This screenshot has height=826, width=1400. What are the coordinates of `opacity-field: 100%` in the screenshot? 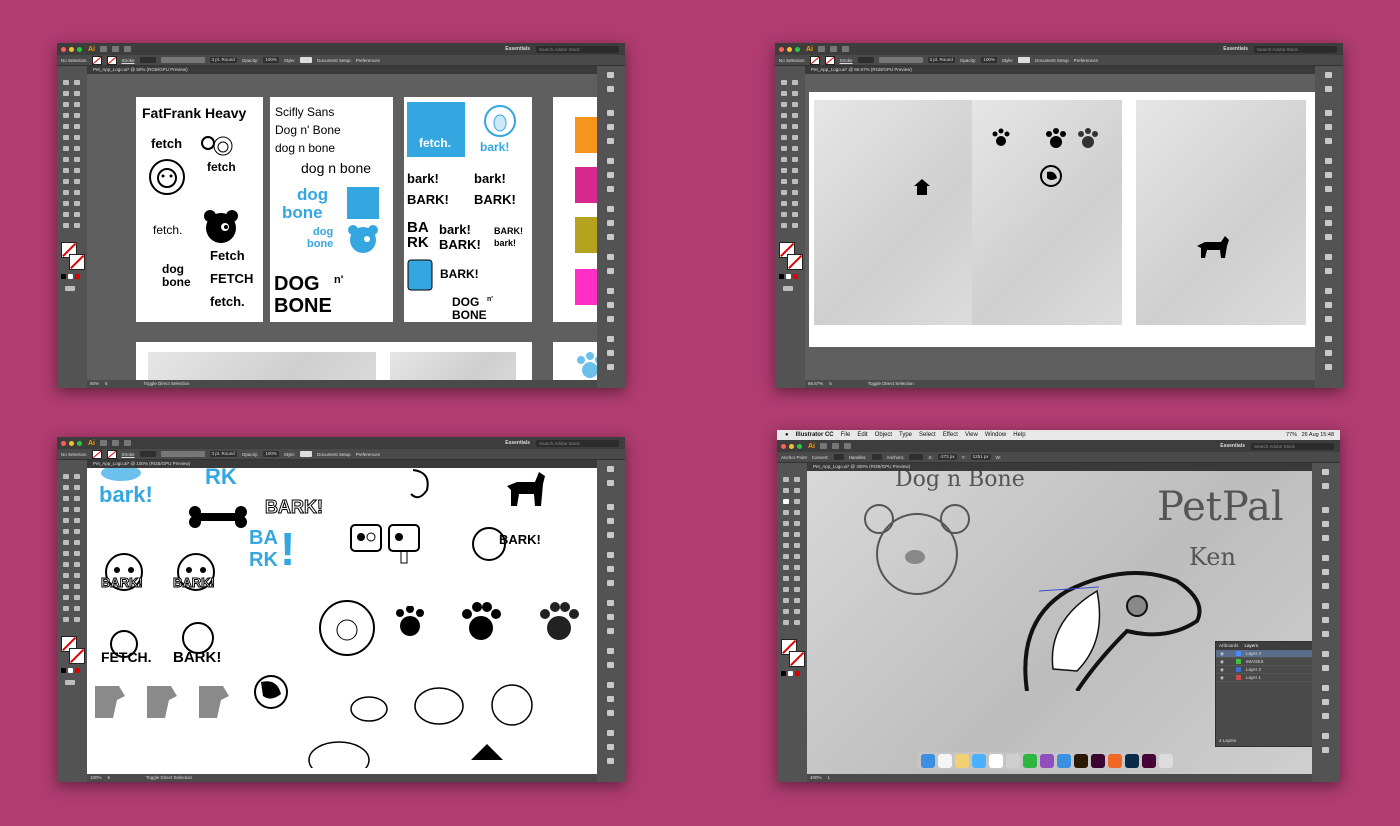 It's located at (271, 60).